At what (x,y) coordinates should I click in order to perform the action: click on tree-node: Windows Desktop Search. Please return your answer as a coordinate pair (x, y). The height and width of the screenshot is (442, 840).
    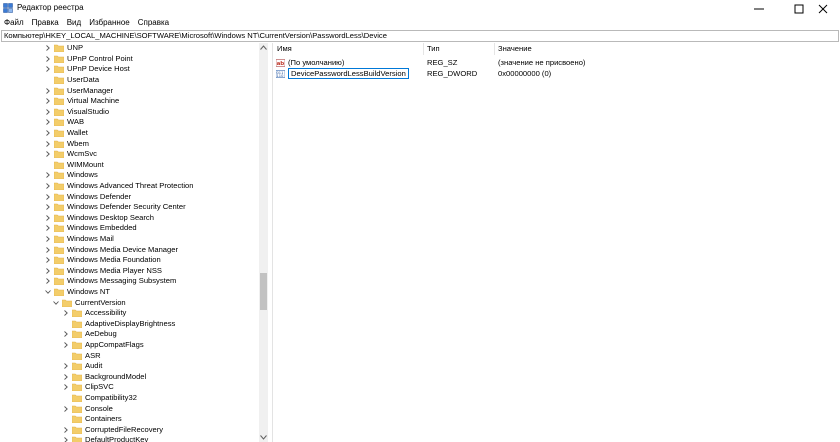
    Looking at the image, I should click on (99, 218).